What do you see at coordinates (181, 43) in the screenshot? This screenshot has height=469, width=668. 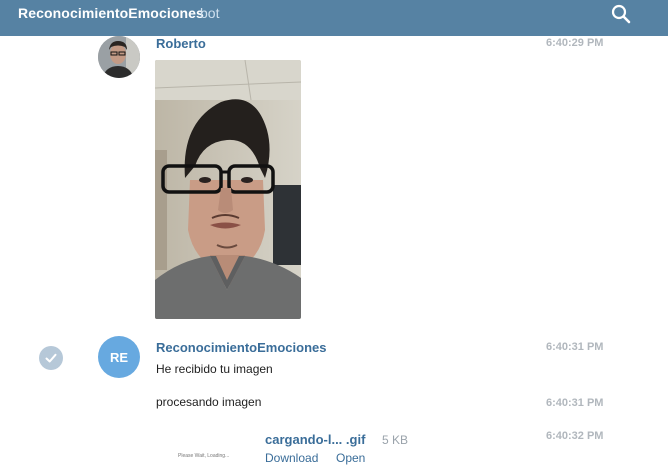 I see `message-author: Roberto` at bounding box center [181, 43].